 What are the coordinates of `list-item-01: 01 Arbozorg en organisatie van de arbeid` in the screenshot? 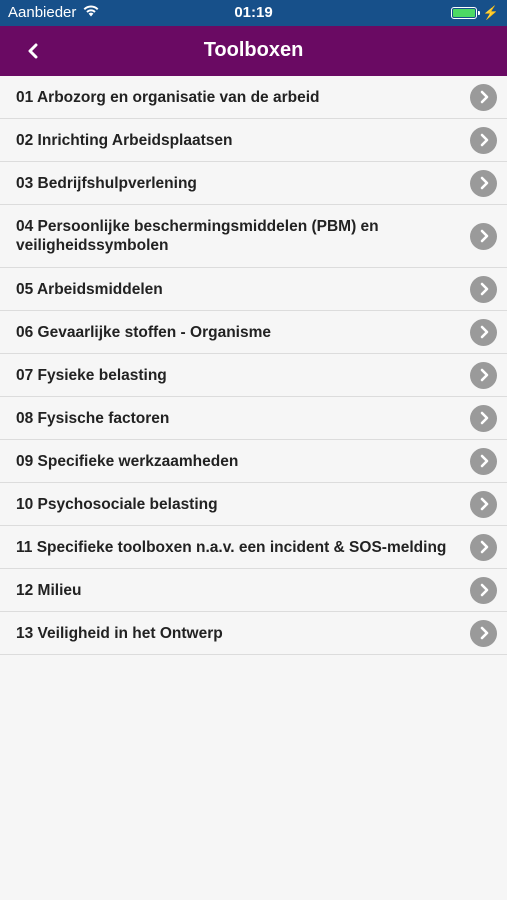 It's located at (253, 97).